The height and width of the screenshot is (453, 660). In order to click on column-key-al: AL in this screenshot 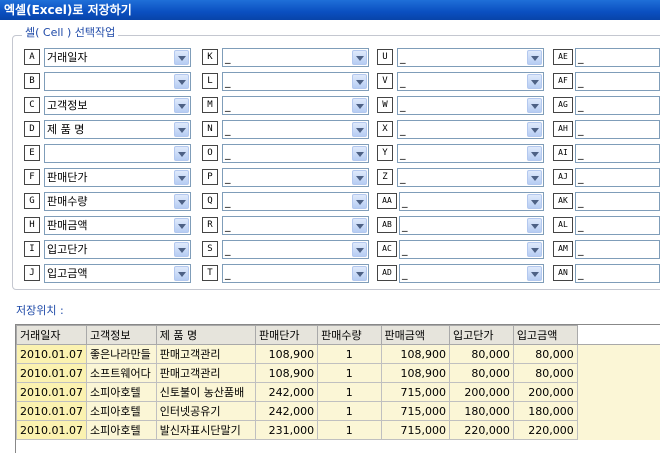, I will do `click(563, 225)`.